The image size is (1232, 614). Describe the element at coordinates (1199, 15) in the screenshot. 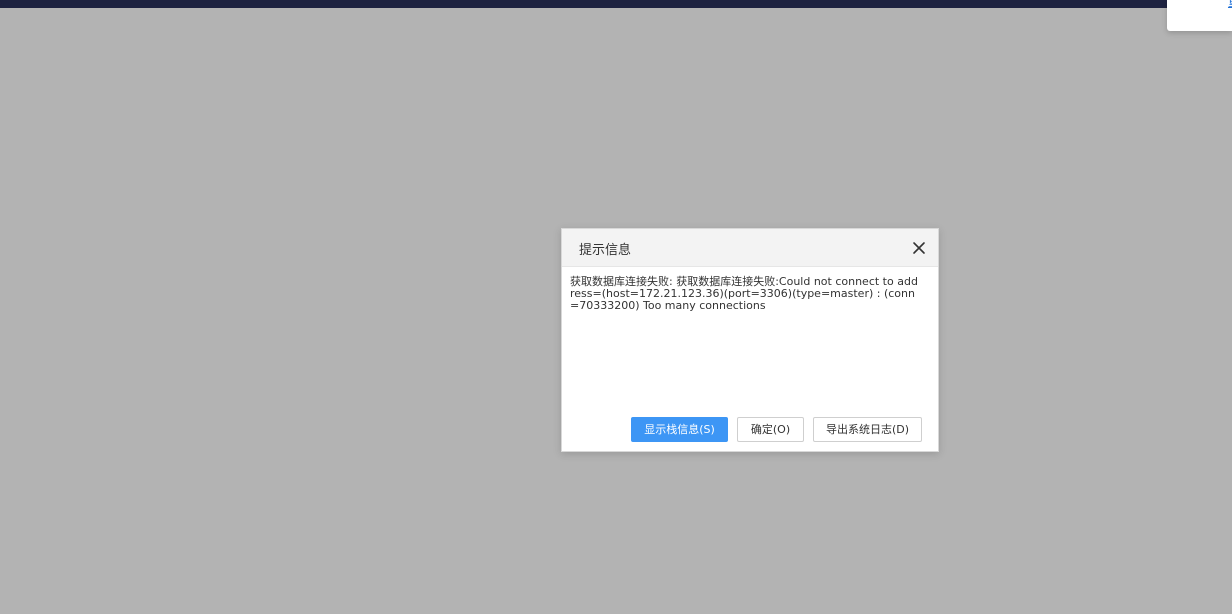

I see `corner-popup: 重` at that location.